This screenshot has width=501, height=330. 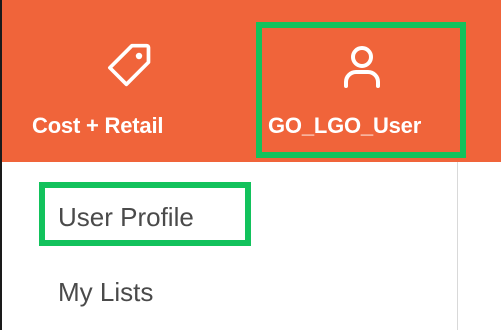 What do you see at coordinates (105, 292) in the screenshot?
I see `menu-item-my-lists: My Lists` at bounding box center [105, 292].